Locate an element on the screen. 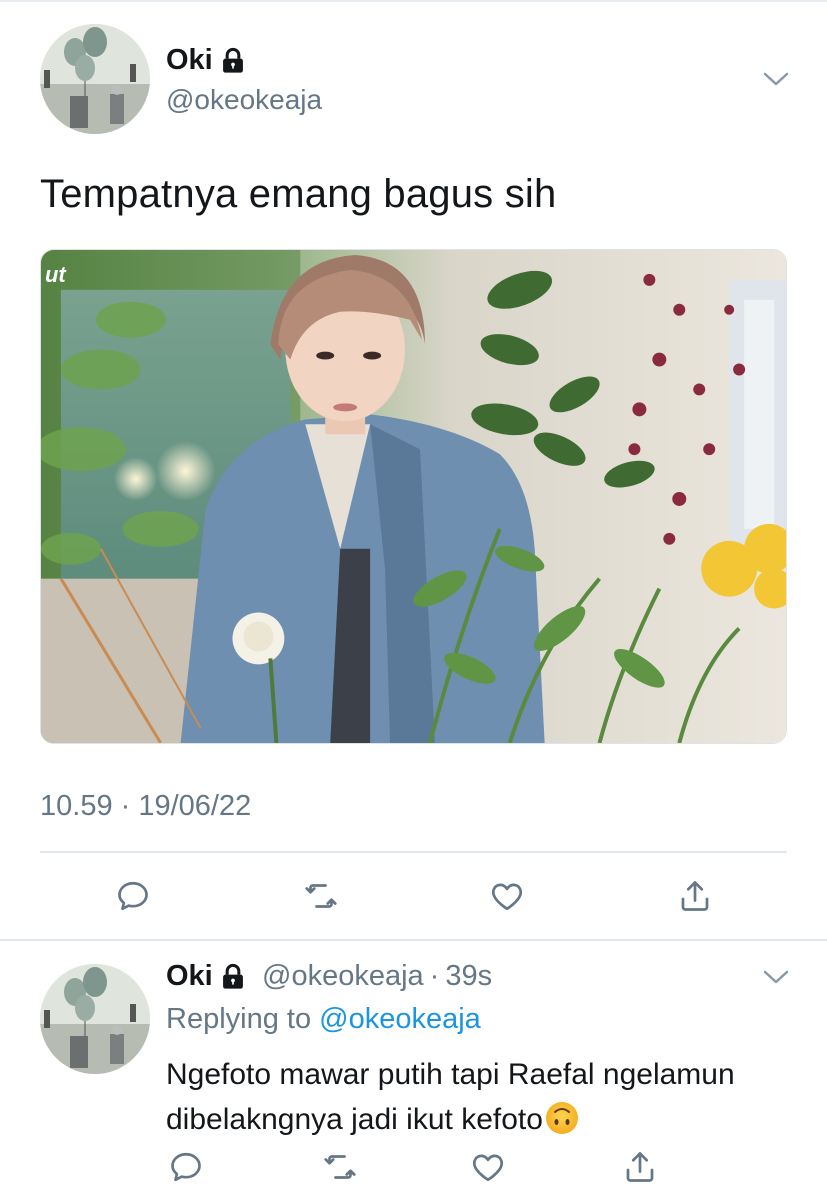 This screenshot has height=1200, width=827. reply-meta: @okeokeaja · 39s is located at coordinates (377, 976).